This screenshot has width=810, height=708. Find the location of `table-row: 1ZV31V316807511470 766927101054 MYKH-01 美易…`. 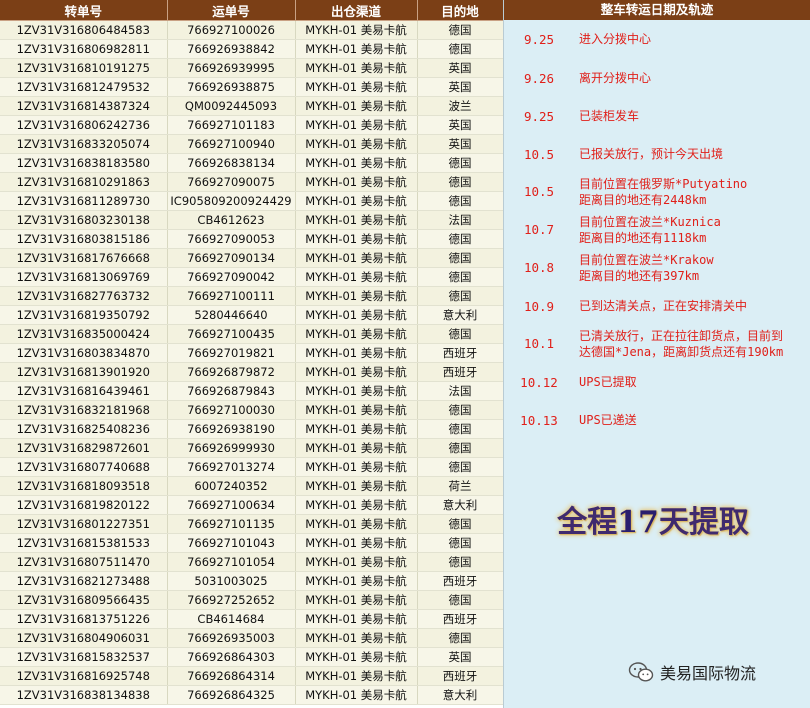

table-row: 1ZV31V316807511470 766927101054 MYKH-01 美易… is located at coordinates (252, 562).